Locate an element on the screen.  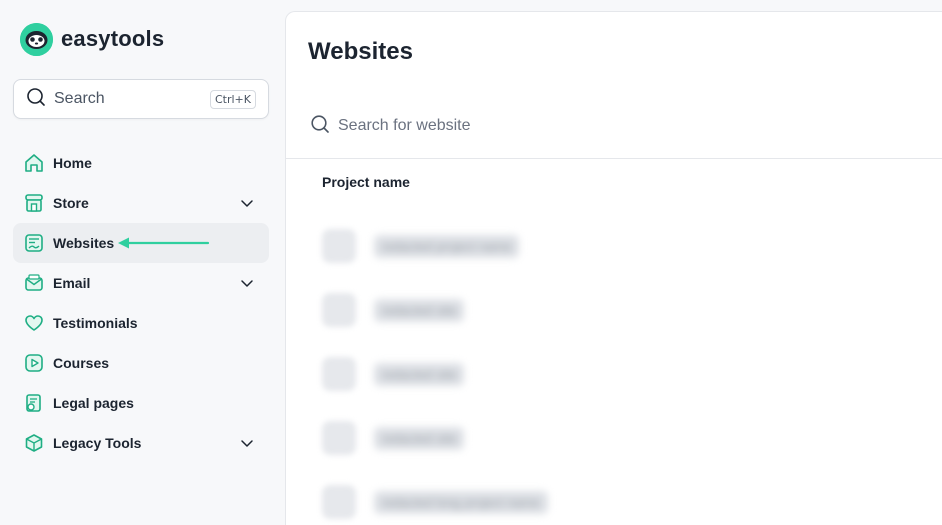
brand-name: easytools is located at coordinates (113, 38).